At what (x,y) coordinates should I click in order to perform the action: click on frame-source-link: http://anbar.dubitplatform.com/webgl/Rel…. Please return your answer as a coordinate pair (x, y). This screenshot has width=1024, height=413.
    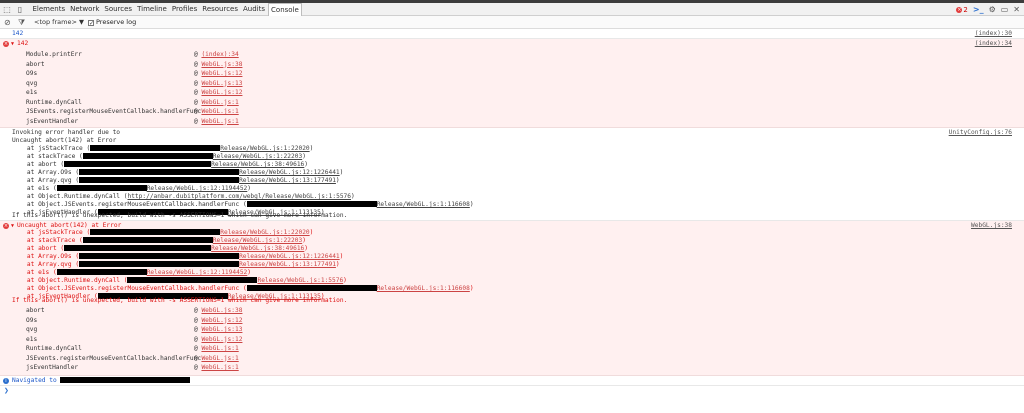
    Looking at the image, I should click on (239, 196).